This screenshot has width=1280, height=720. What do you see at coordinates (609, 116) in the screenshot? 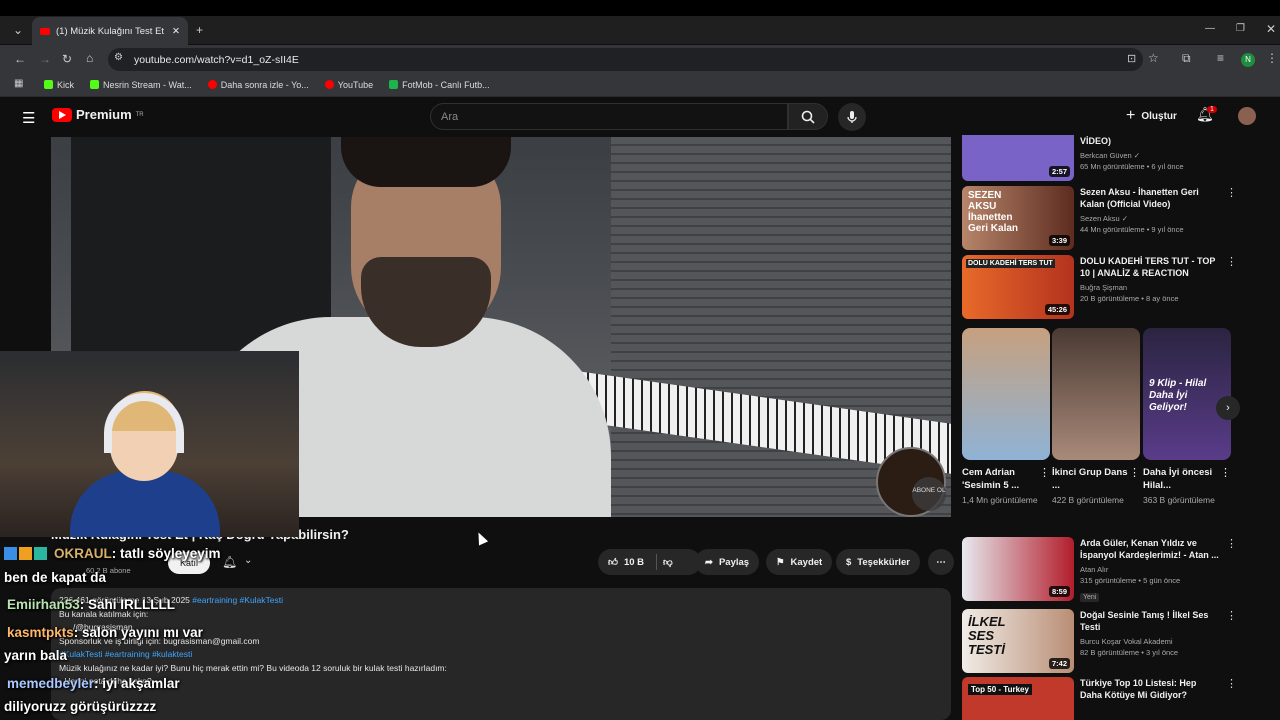
I see `search-input: Ara` at bounding box center [609, 116].